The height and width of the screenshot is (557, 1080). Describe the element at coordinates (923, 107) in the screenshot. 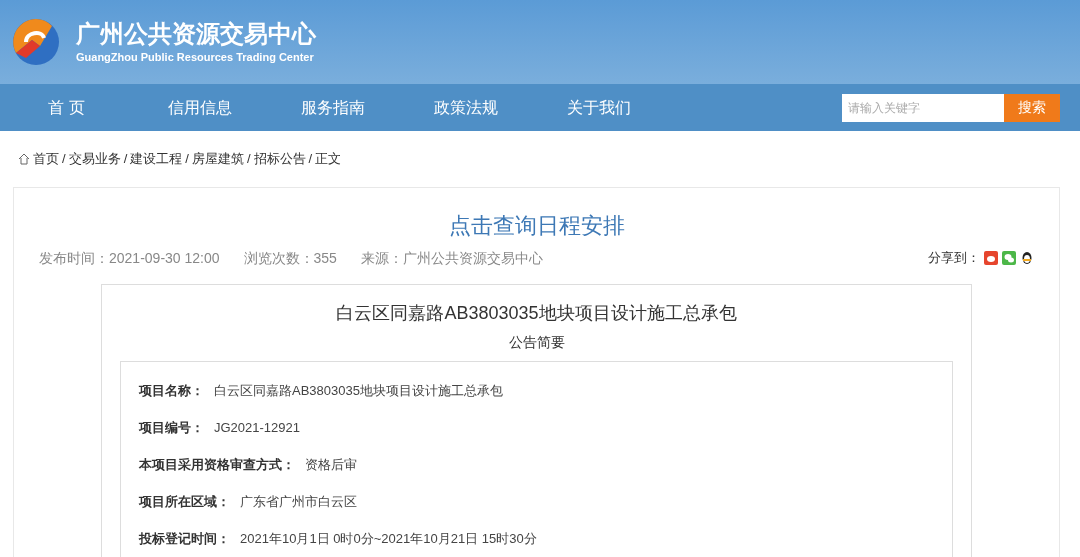

I see `search-field: 请输入关键字` at that location.